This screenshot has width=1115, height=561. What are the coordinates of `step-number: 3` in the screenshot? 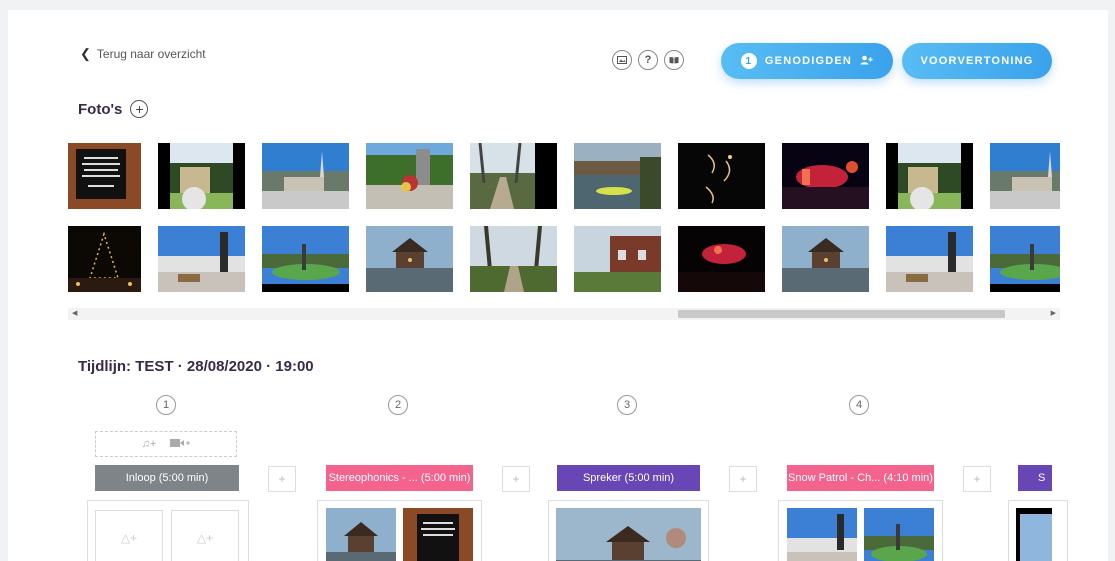 It's located at (627, 405).